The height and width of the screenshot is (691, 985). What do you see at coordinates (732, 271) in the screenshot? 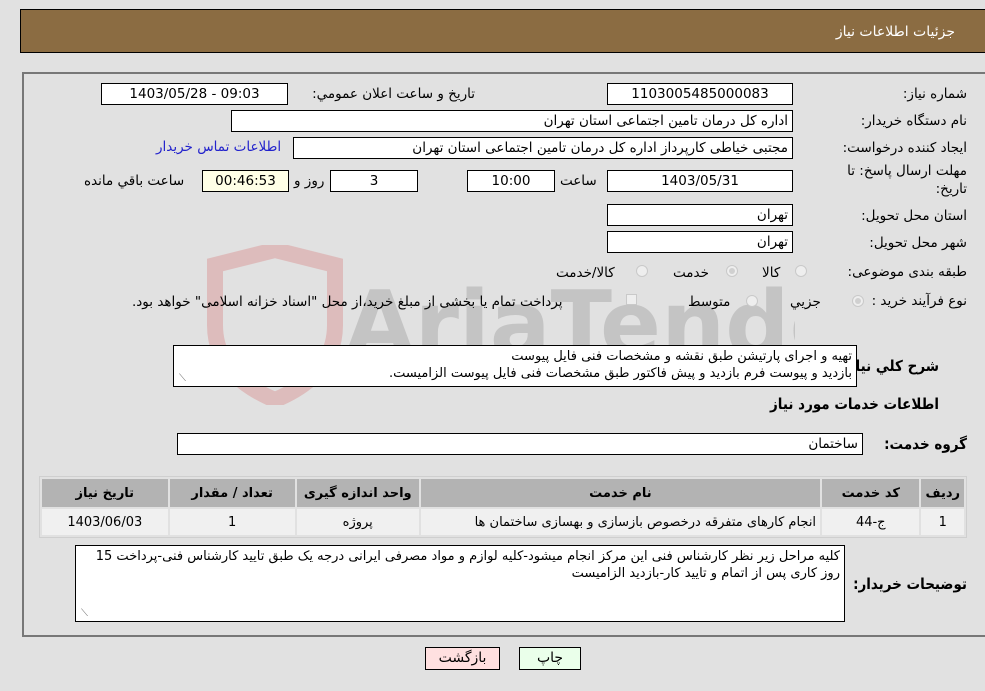
I see `category-radio-service` at bounding box center [732, 271].